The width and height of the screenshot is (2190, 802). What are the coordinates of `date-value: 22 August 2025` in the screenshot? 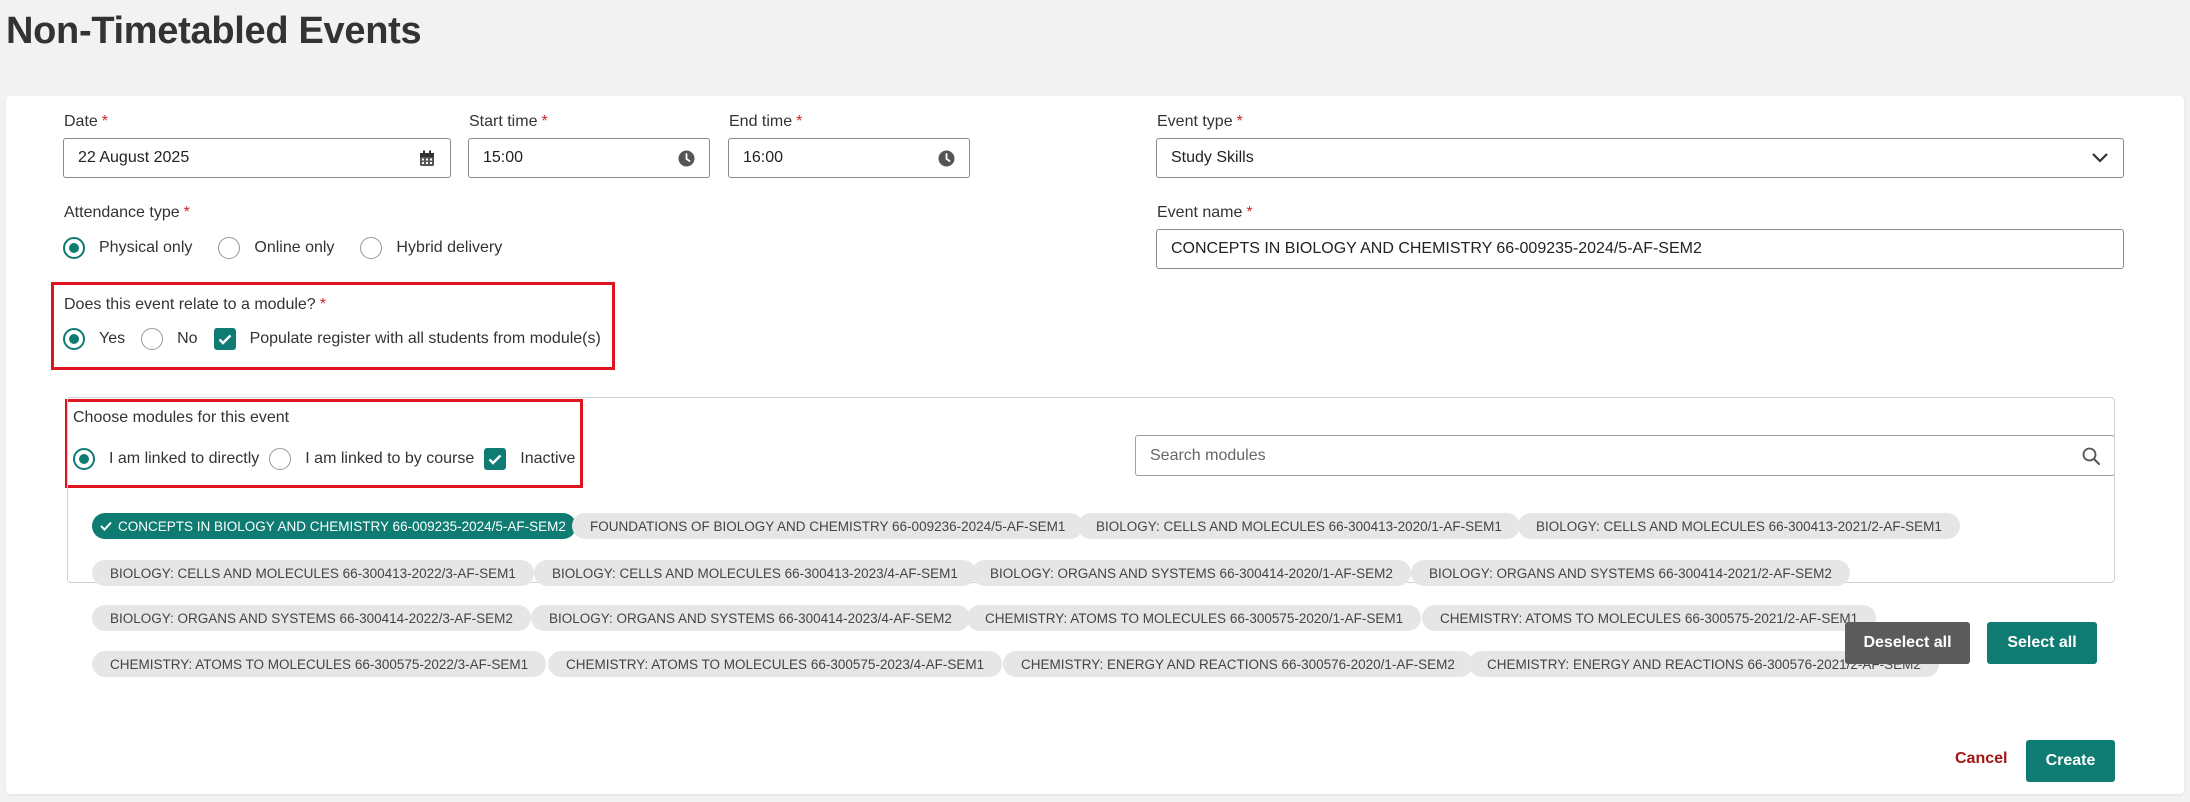 It's located at (134, 157).